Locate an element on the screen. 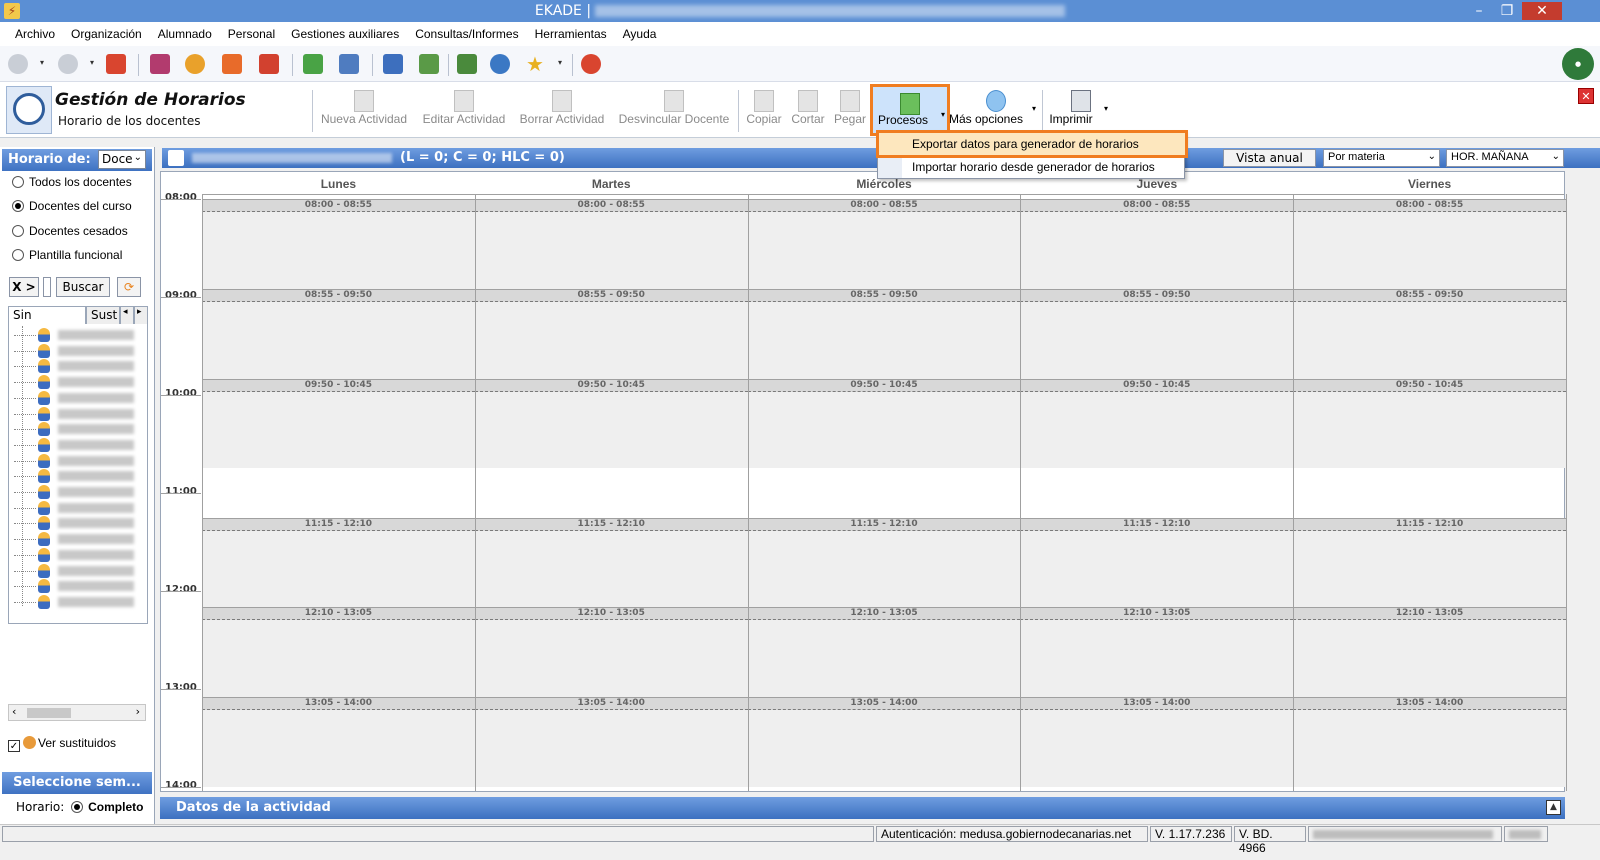 This screenshot has width=1600, height=860. nueva-actividad-button: Nueva Actividad is located at coordinates (364, 110).